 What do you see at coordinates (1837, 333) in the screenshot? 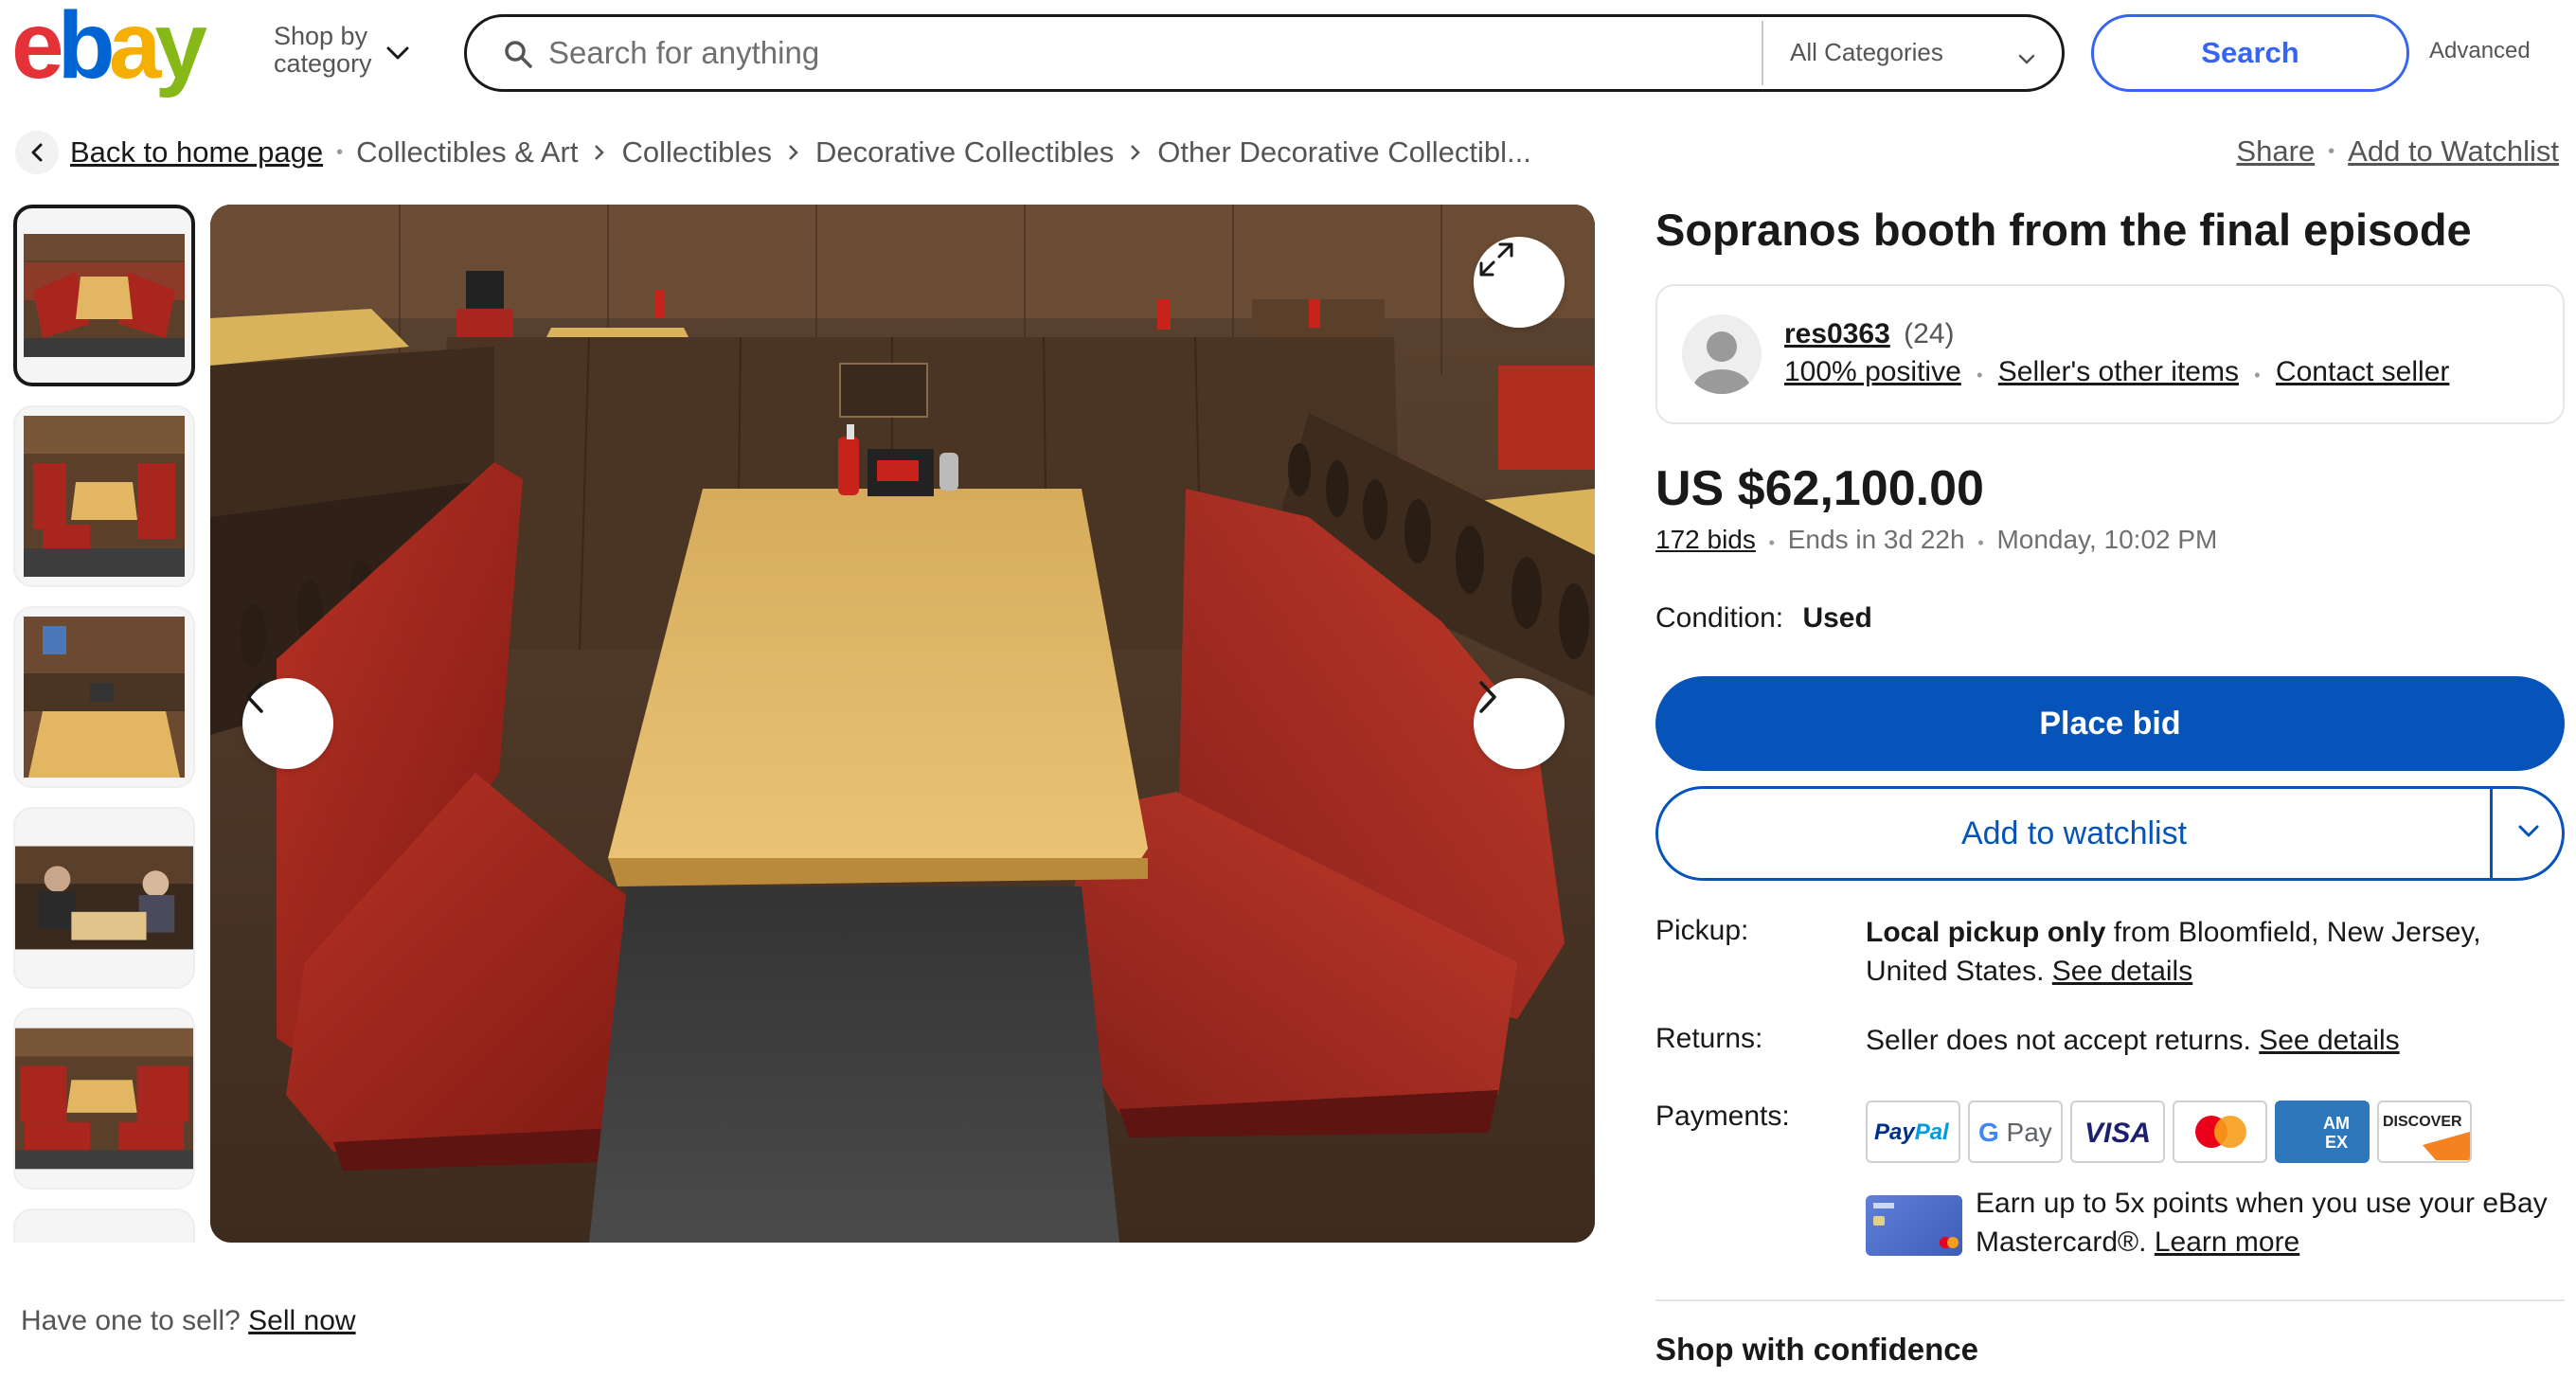
I see `seller-name-link: res0363` at bounding box center [1837, 333].